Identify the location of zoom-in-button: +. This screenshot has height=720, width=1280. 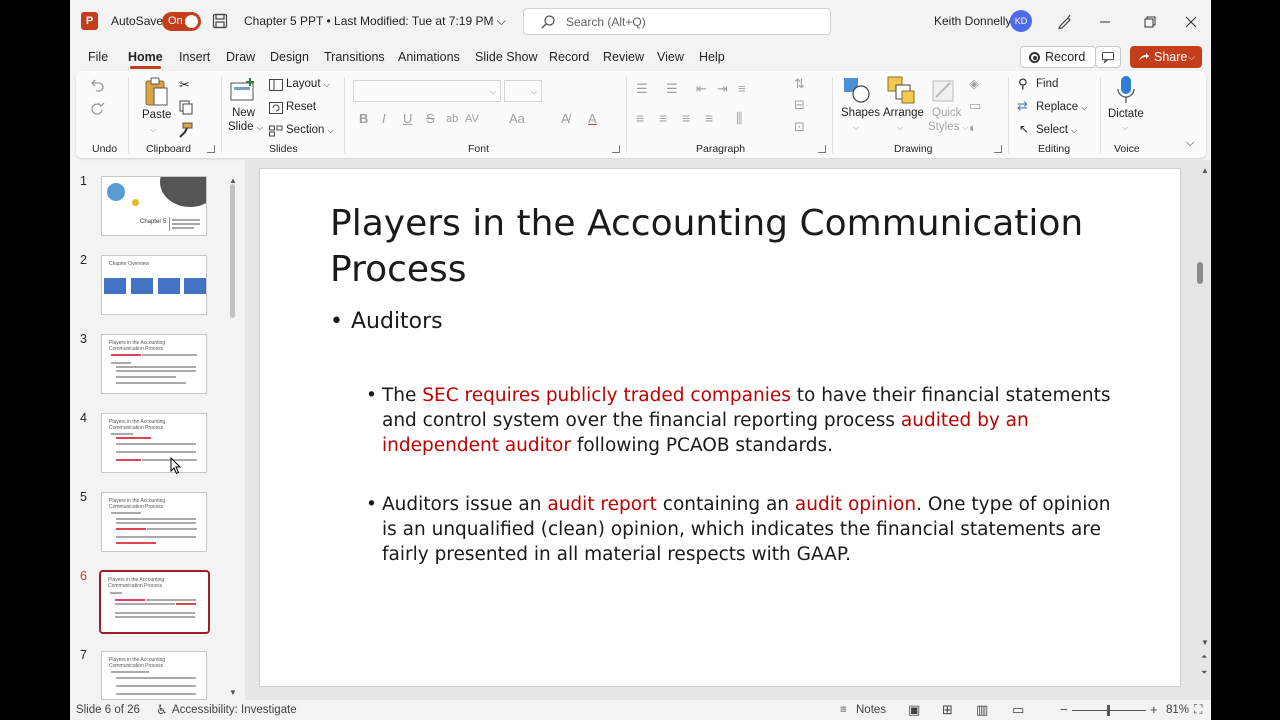
(1154, 709).